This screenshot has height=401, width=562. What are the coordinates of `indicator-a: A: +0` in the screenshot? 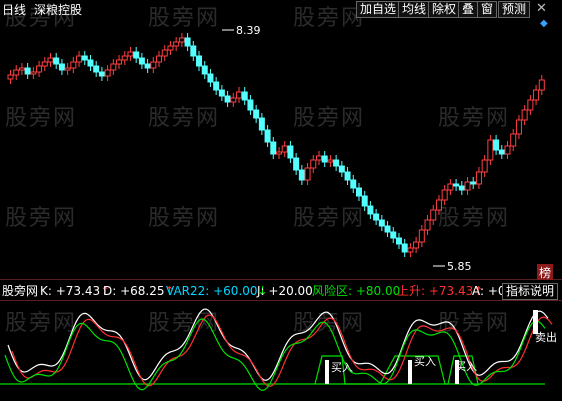 It's located at (489, 291).